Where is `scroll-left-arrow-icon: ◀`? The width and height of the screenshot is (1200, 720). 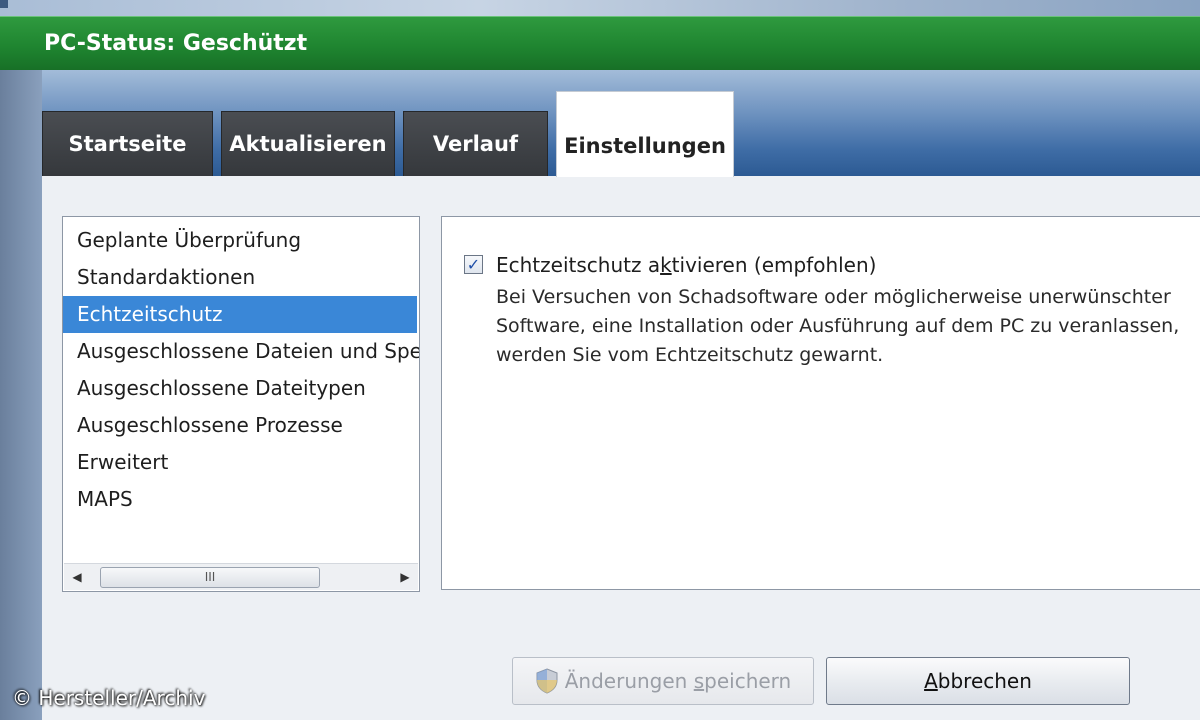 scroll-left-arrow-icon: ◀ is located at coordinates (77, 577).